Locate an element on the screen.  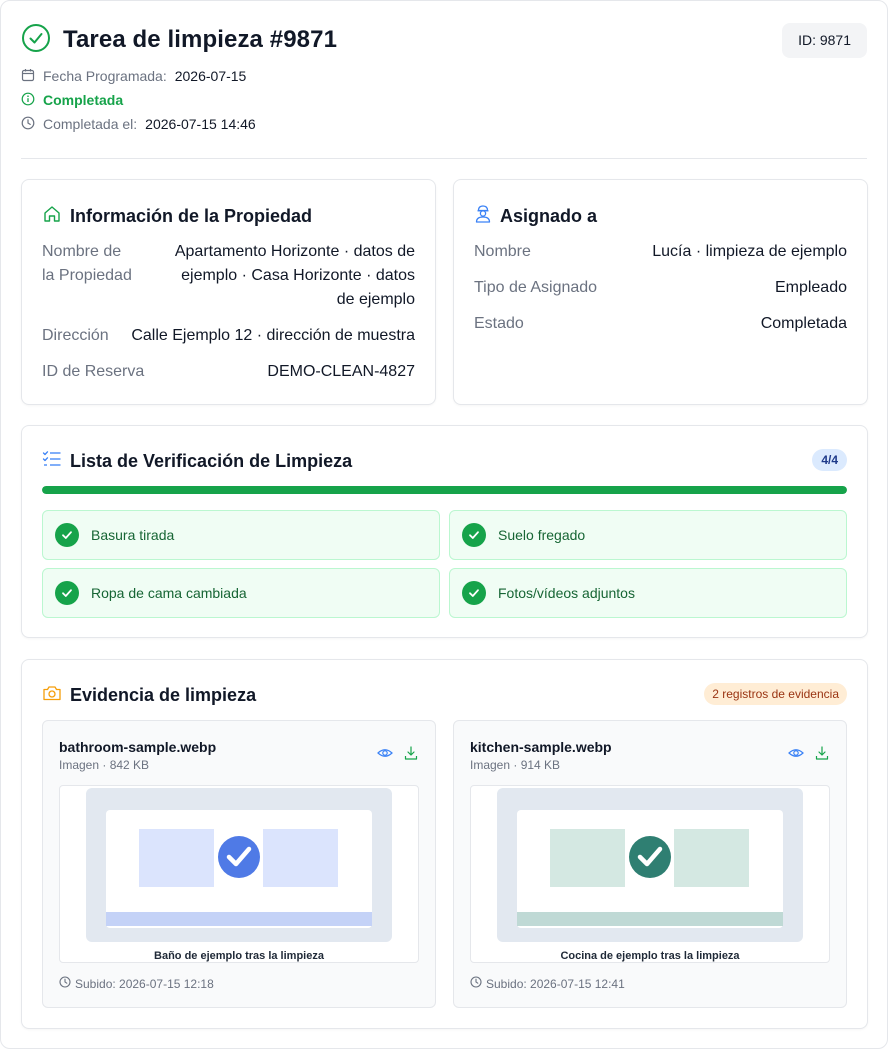
checklist-progress-bar is located at coordinates (444, 490).